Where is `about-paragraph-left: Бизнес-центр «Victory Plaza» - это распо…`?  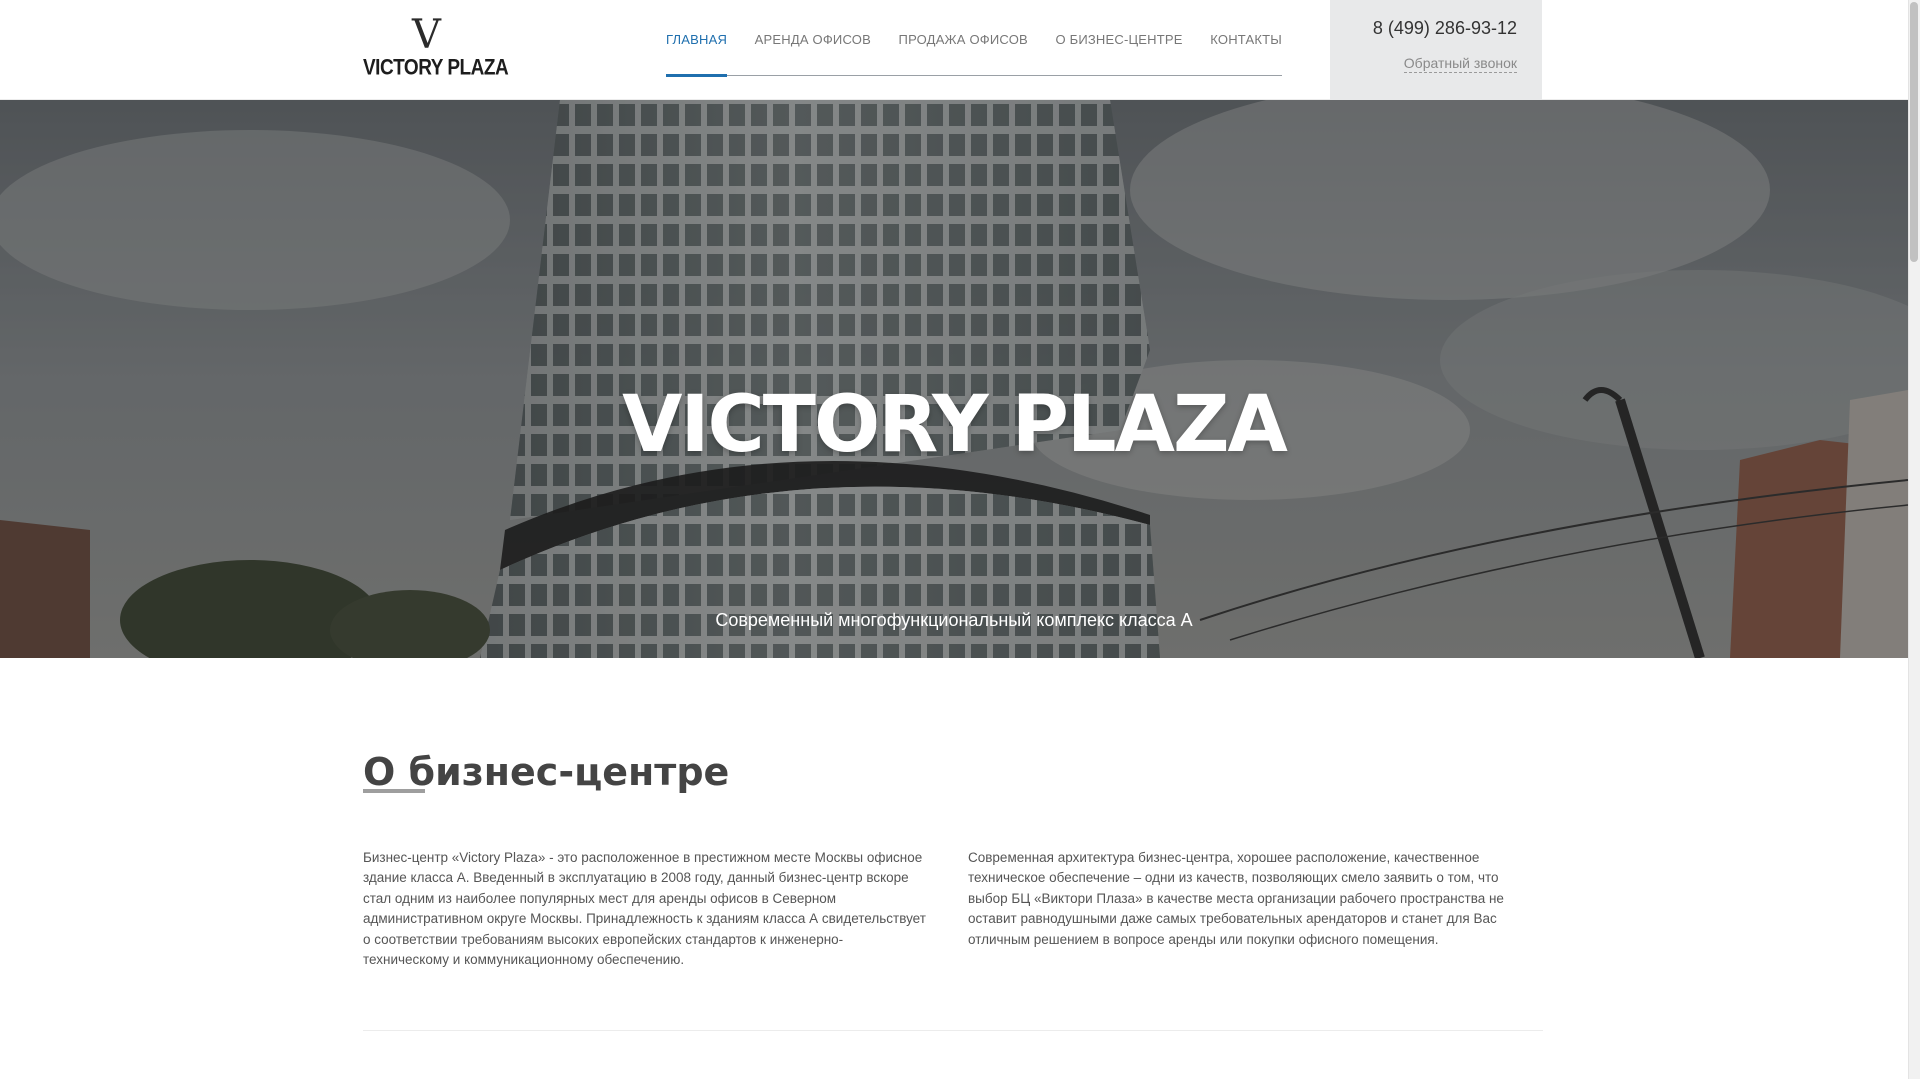
about-paragraph-left: Бизнес-центр «Victory Plaza» - это распо… is located at coordinates (644, 908).